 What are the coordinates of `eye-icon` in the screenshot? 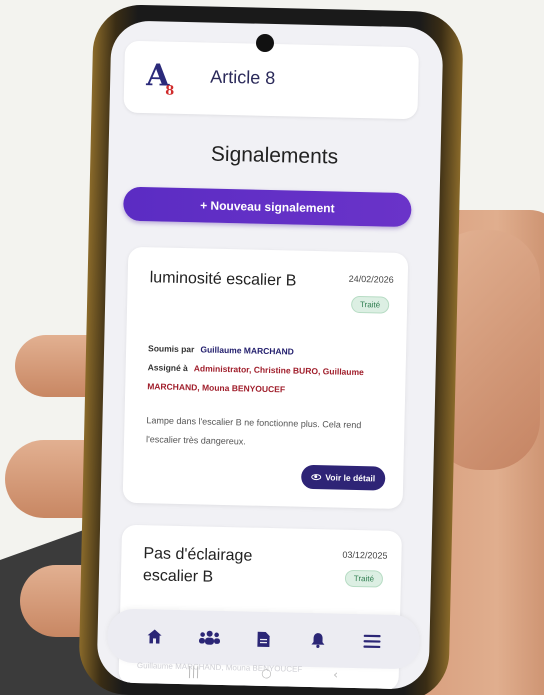 It's located at (316, 477).